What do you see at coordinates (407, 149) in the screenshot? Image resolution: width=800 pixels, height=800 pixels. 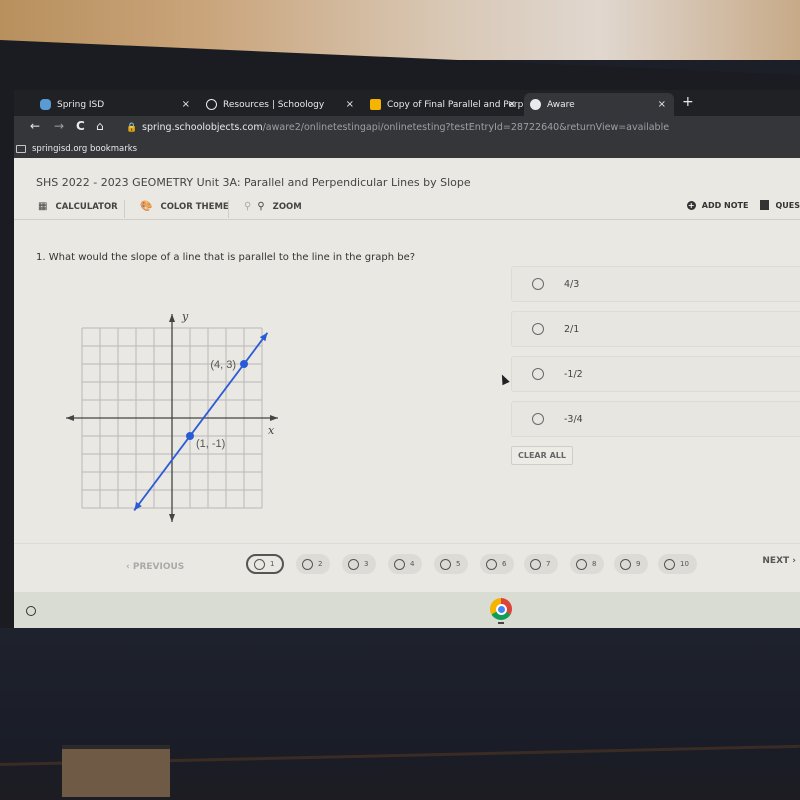 I see `bookmarks-bar: springisd.org bookmarks` at bounding box center [407, 149].